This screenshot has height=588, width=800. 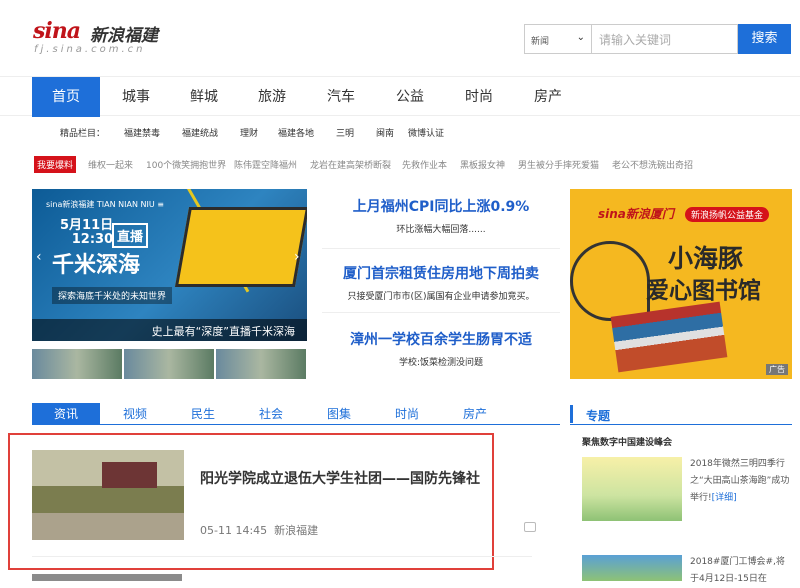 I want to click on sina-logo: sina, so click(x=57, y=31).